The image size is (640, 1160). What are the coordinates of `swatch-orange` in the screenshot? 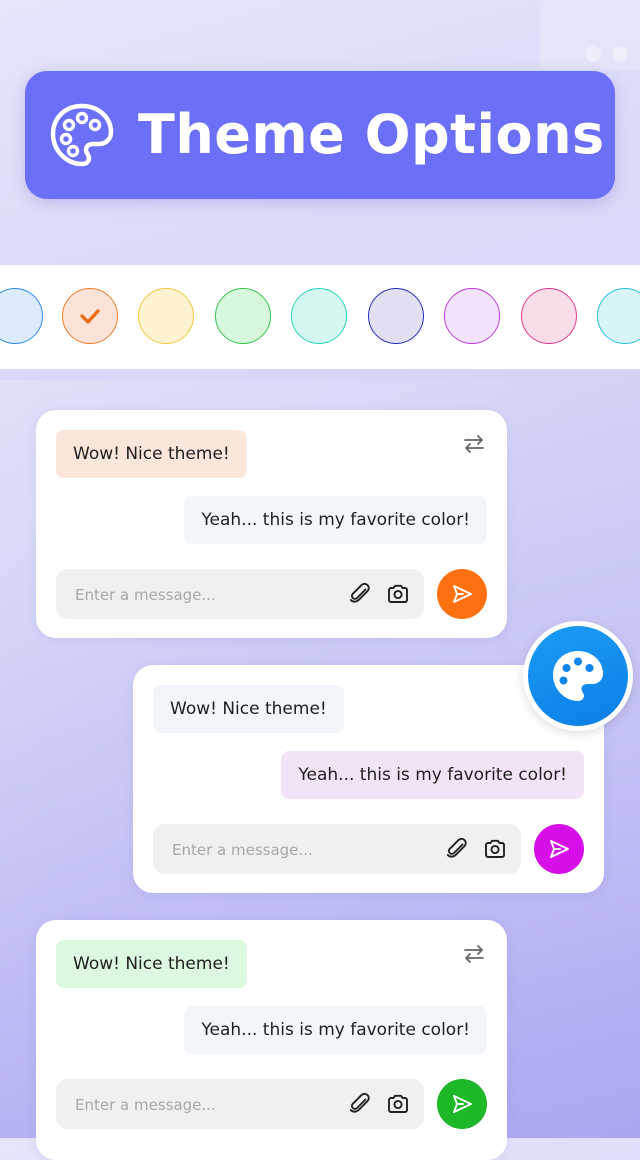 It's located at (90, 316).